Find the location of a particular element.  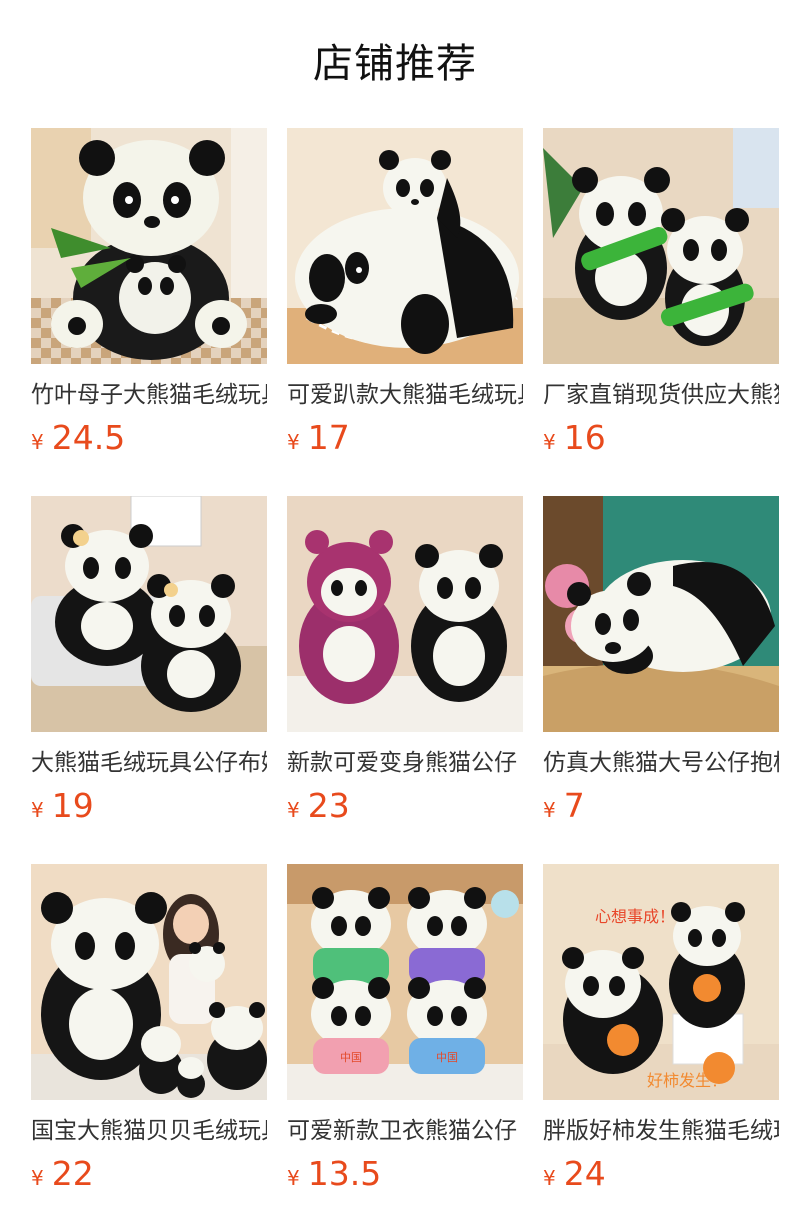

product-price: ¥17 is located at coordinates (318, 438).